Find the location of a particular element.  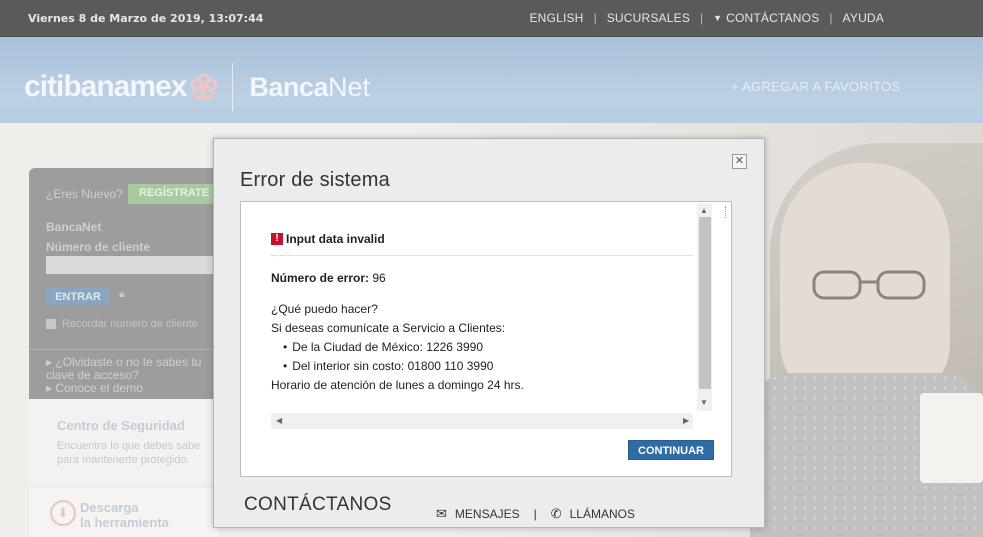

remember-client-checkbox: Recordar número de cliente is located at coordinates (122, 324).